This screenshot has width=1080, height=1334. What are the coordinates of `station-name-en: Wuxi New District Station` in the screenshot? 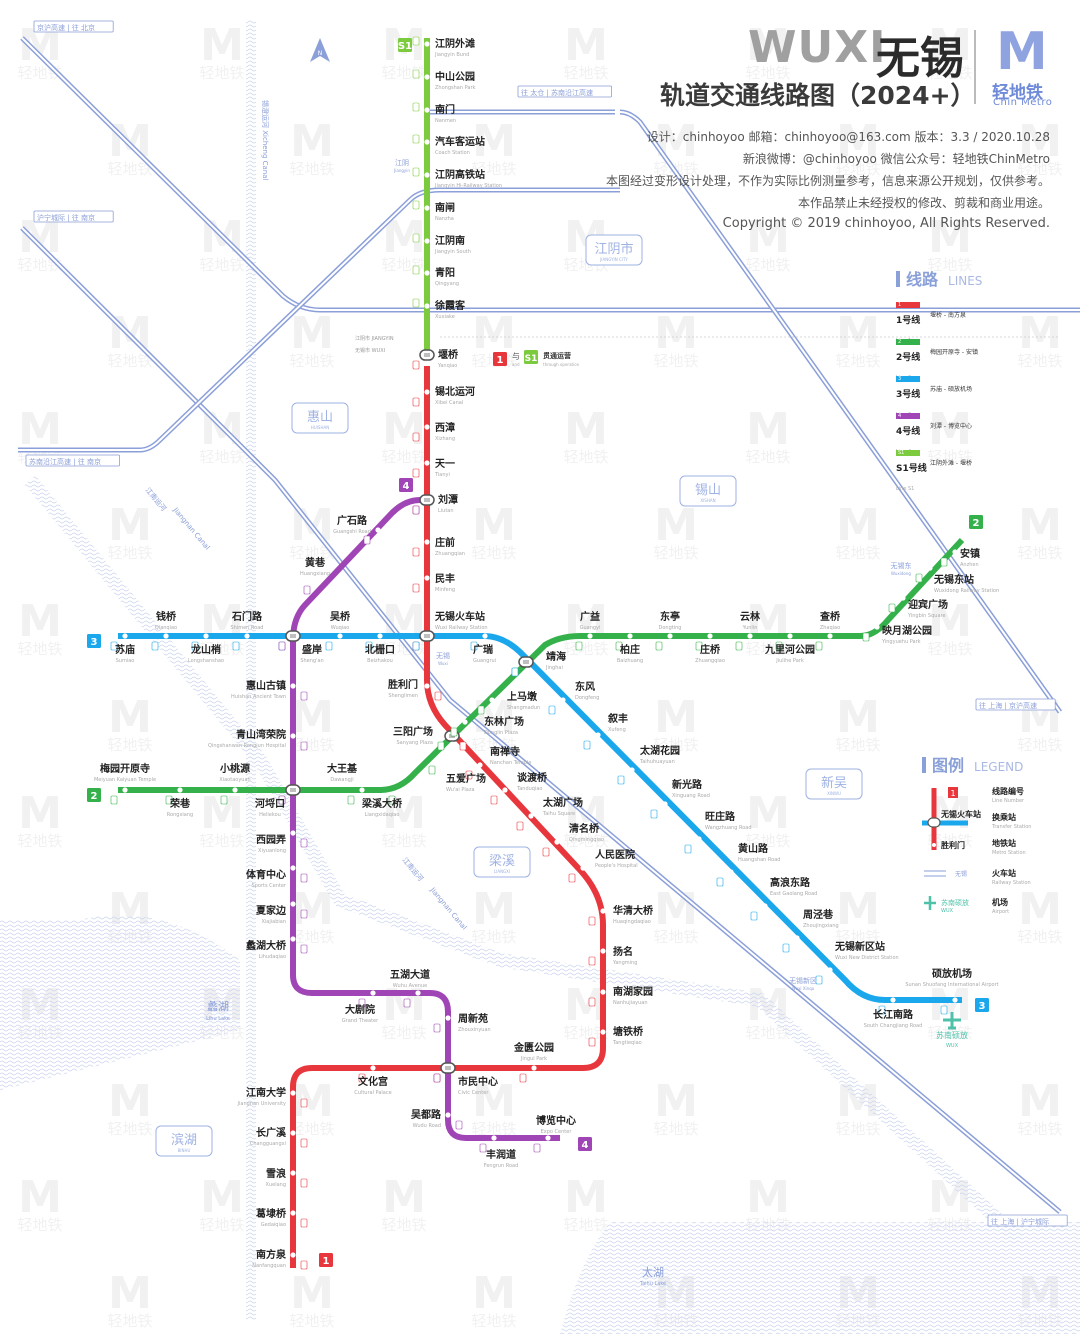 It's located at (867, 958).